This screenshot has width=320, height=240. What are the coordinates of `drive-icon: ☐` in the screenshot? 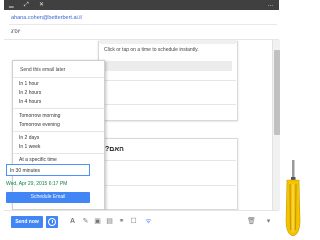 It's located at (133, 221).